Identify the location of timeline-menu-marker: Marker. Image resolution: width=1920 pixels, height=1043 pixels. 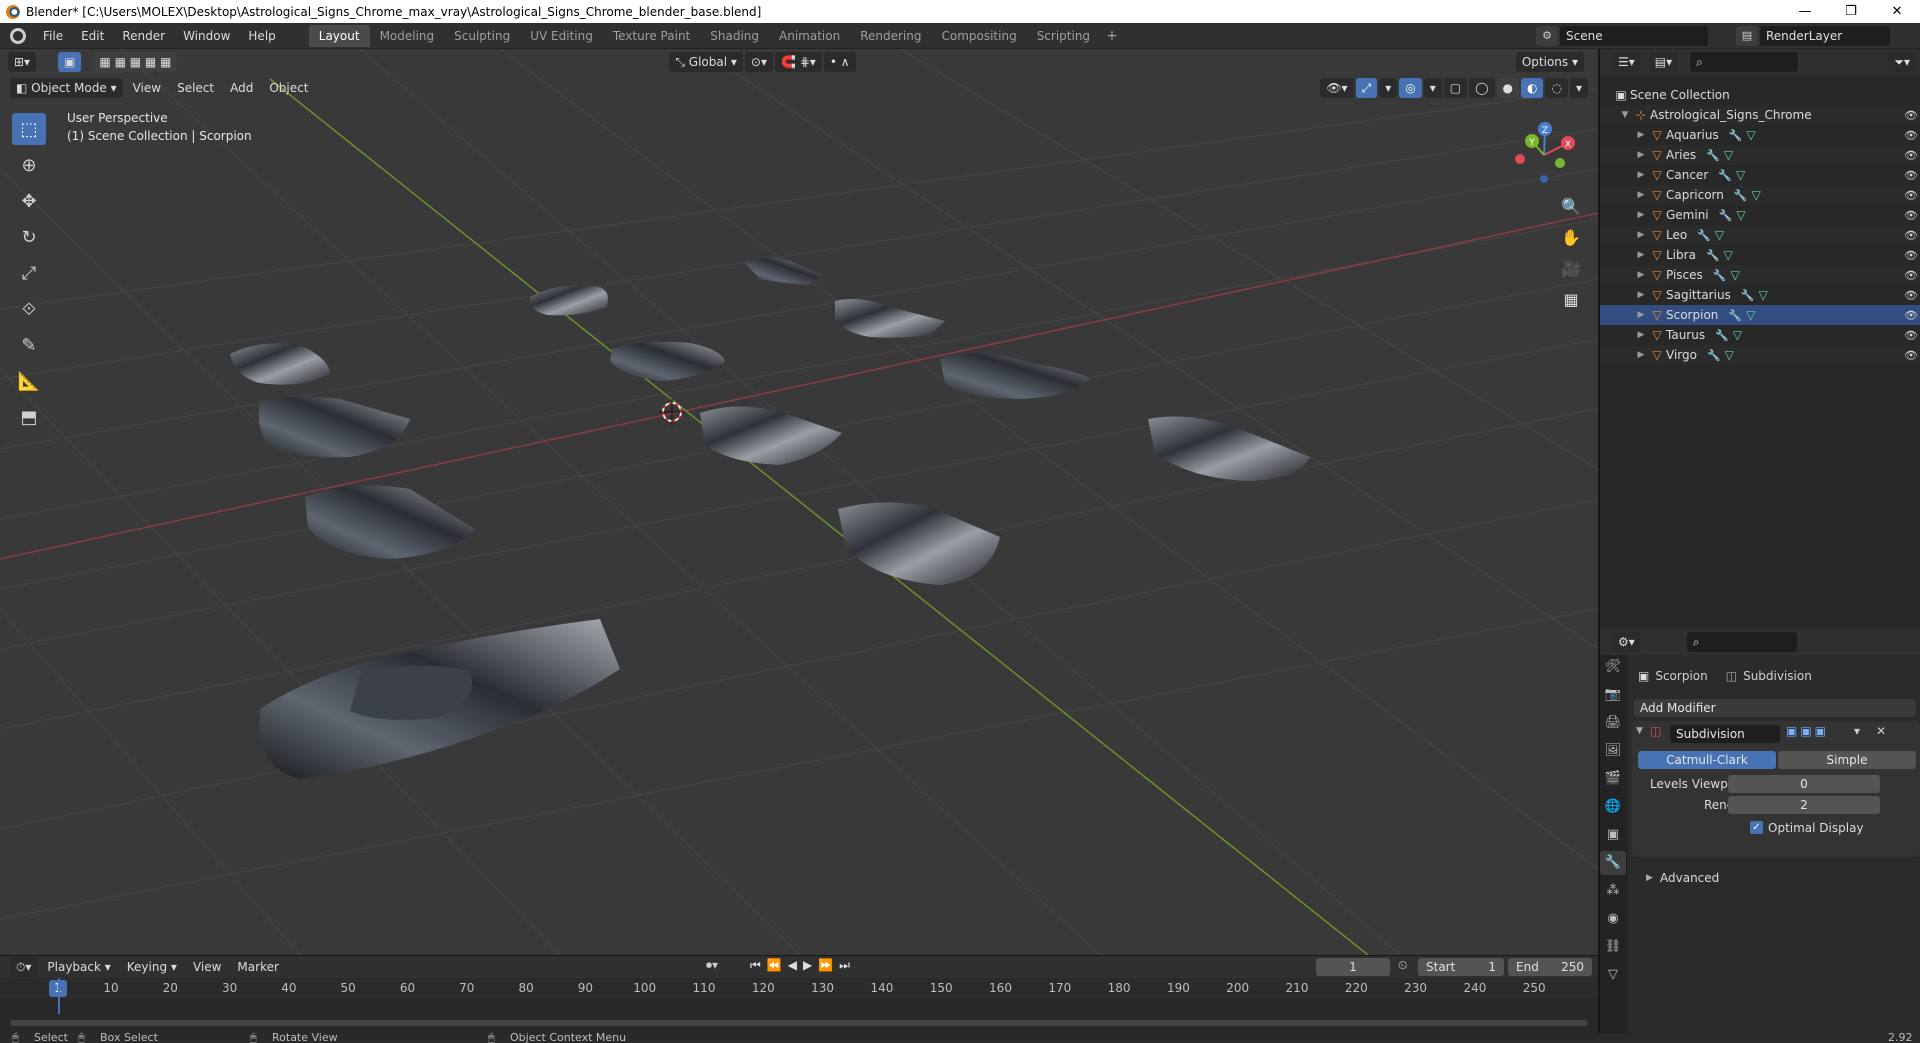
(257, 967).